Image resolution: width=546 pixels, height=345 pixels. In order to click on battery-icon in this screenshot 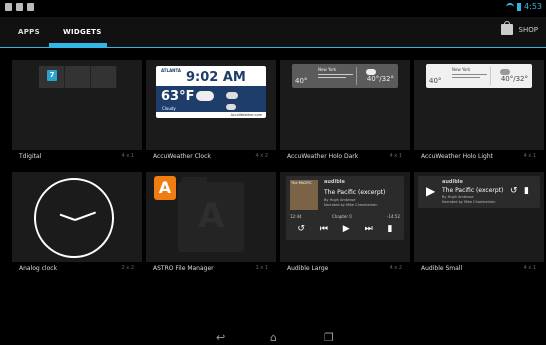, I will do `click(519, 6)`.